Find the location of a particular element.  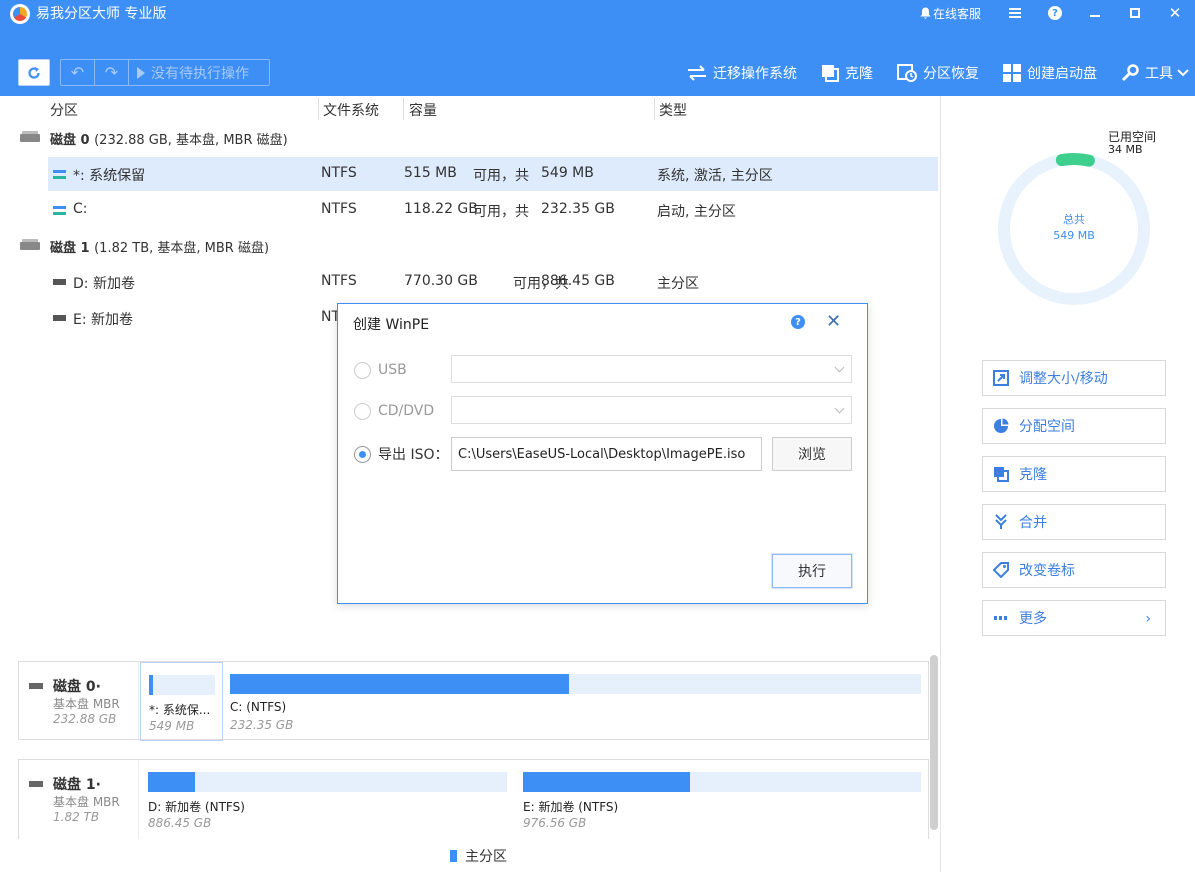

export-iso-option: 导出 ISO： is located at coordinates (401, 454).